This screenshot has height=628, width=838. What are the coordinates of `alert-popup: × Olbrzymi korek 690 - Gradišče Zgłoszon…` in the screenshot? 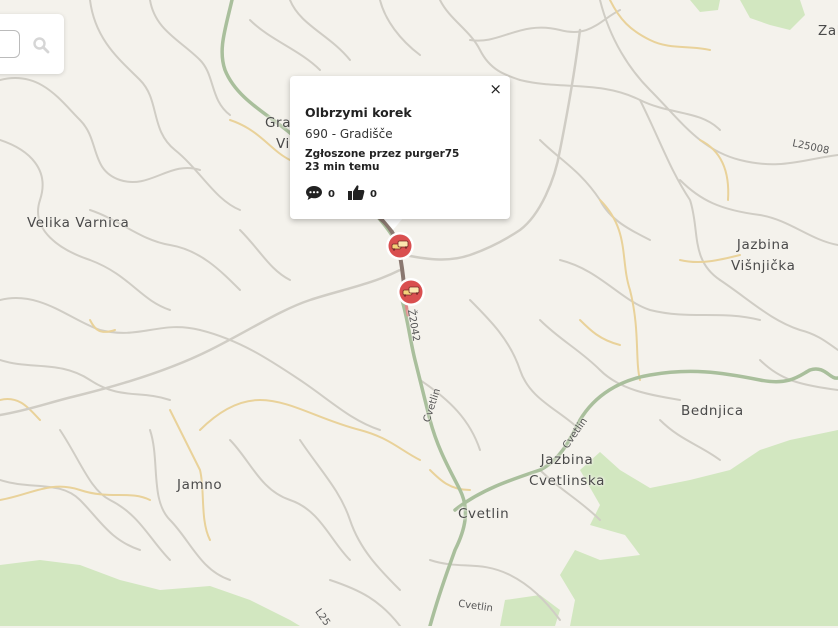 It's located at (400, 147).